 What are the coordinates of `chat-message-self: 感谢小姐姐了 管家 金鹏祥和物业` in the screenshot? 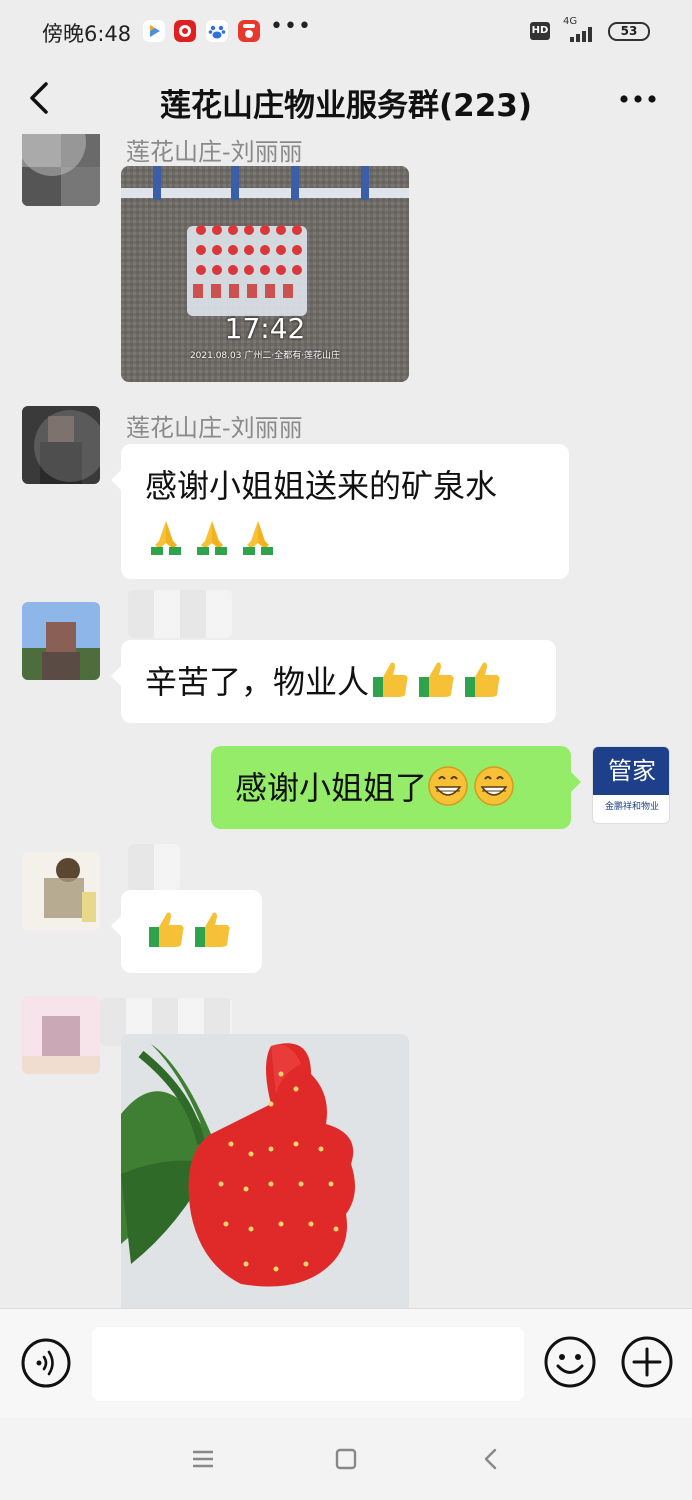 It's located at (346, 790).